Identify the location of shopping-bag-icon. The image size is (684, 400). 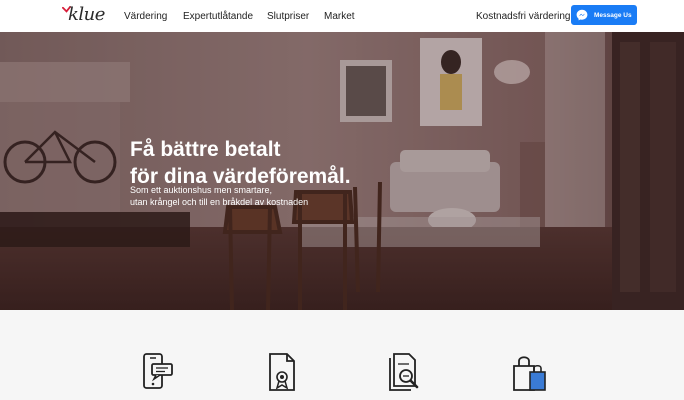
(529, 373).